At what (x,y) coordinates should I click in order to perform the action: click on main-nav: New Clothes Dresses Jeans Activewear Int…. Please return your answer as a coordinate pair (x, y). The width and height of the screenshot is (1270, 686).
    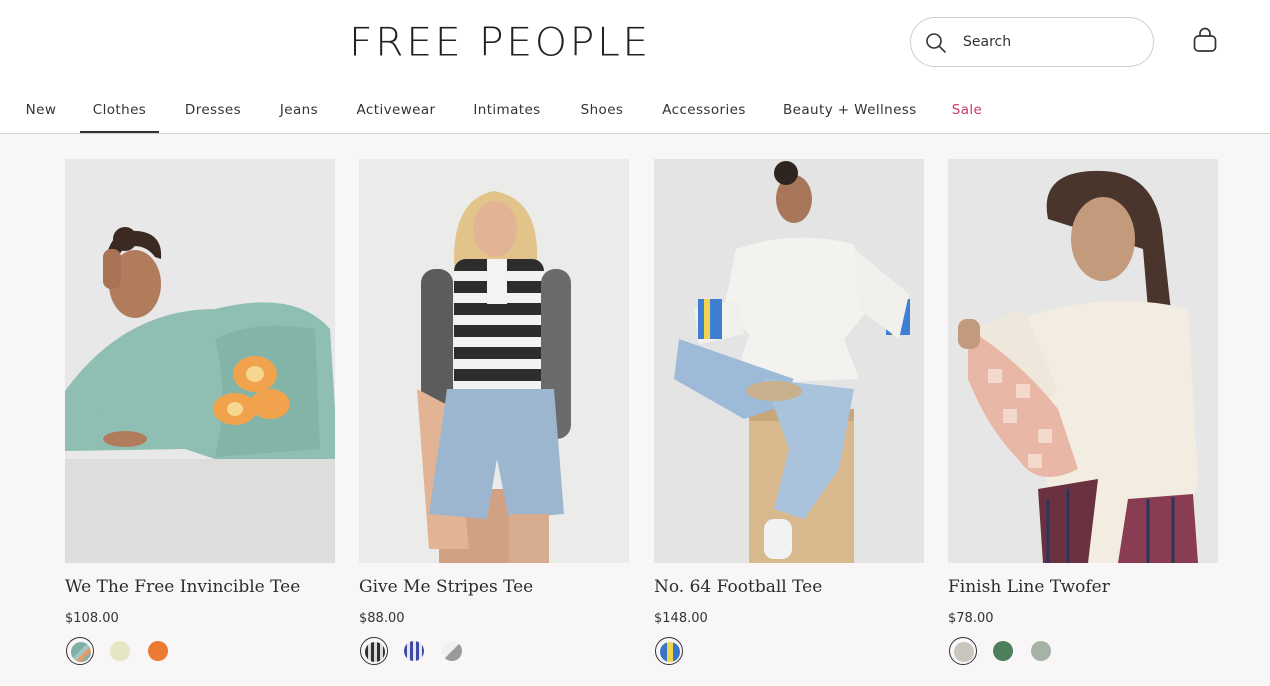
    Looking at the image, I should click on (635, 114).